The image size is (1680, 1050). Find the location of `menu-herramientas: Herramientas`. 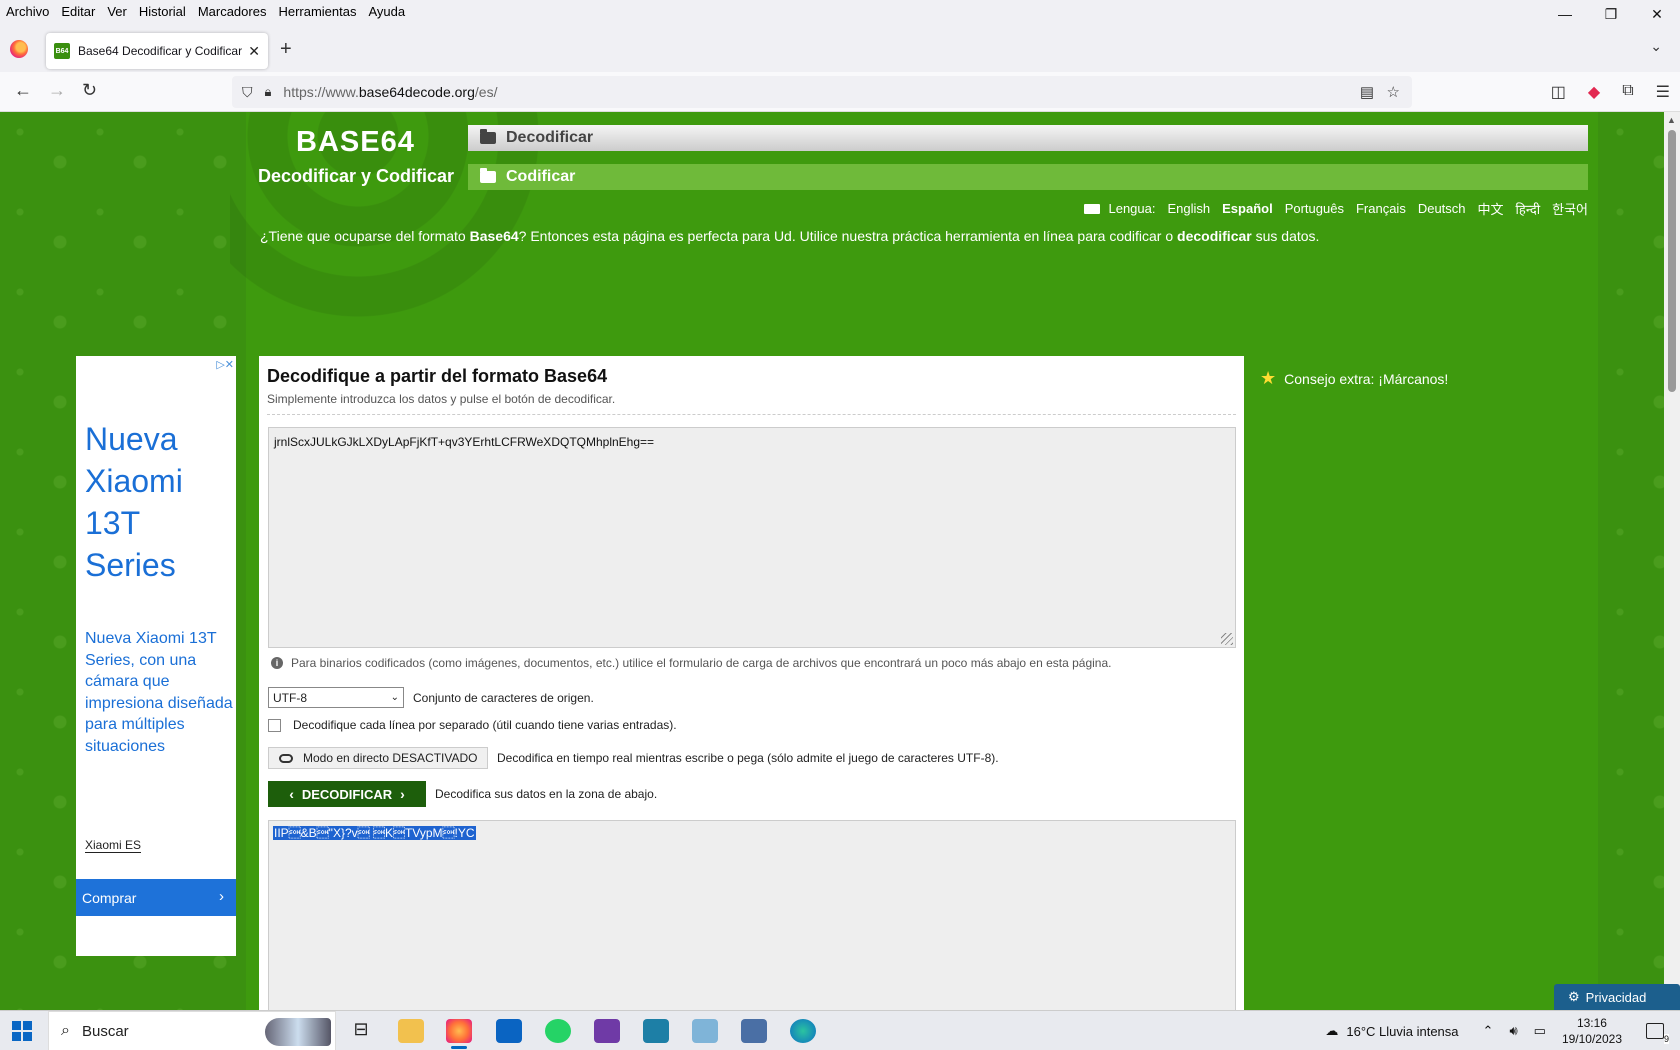

menu-herramientas: Herramientas is located at coordinates (317, 11).